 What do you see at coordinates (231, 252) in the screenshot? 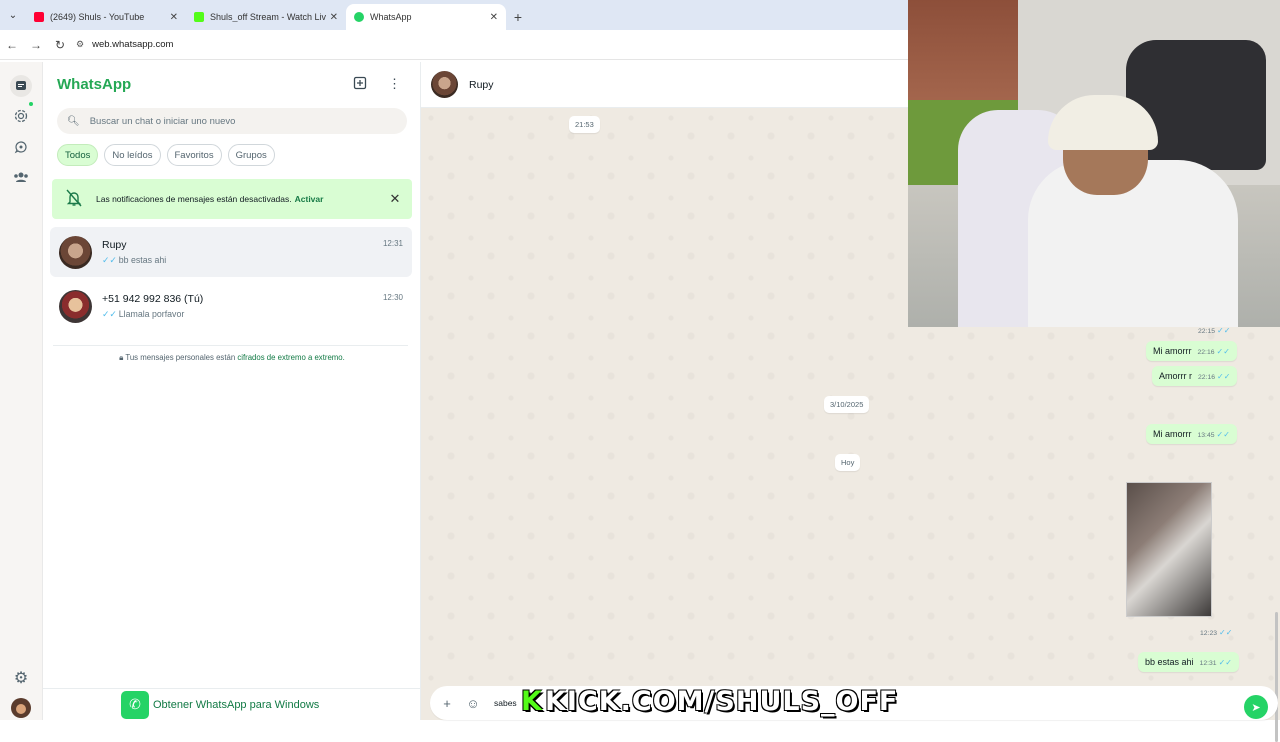
I see `chat-item-rupy: Rupy ✓✓ bb estas ahi 12:31` at bounding box center [231, 252].